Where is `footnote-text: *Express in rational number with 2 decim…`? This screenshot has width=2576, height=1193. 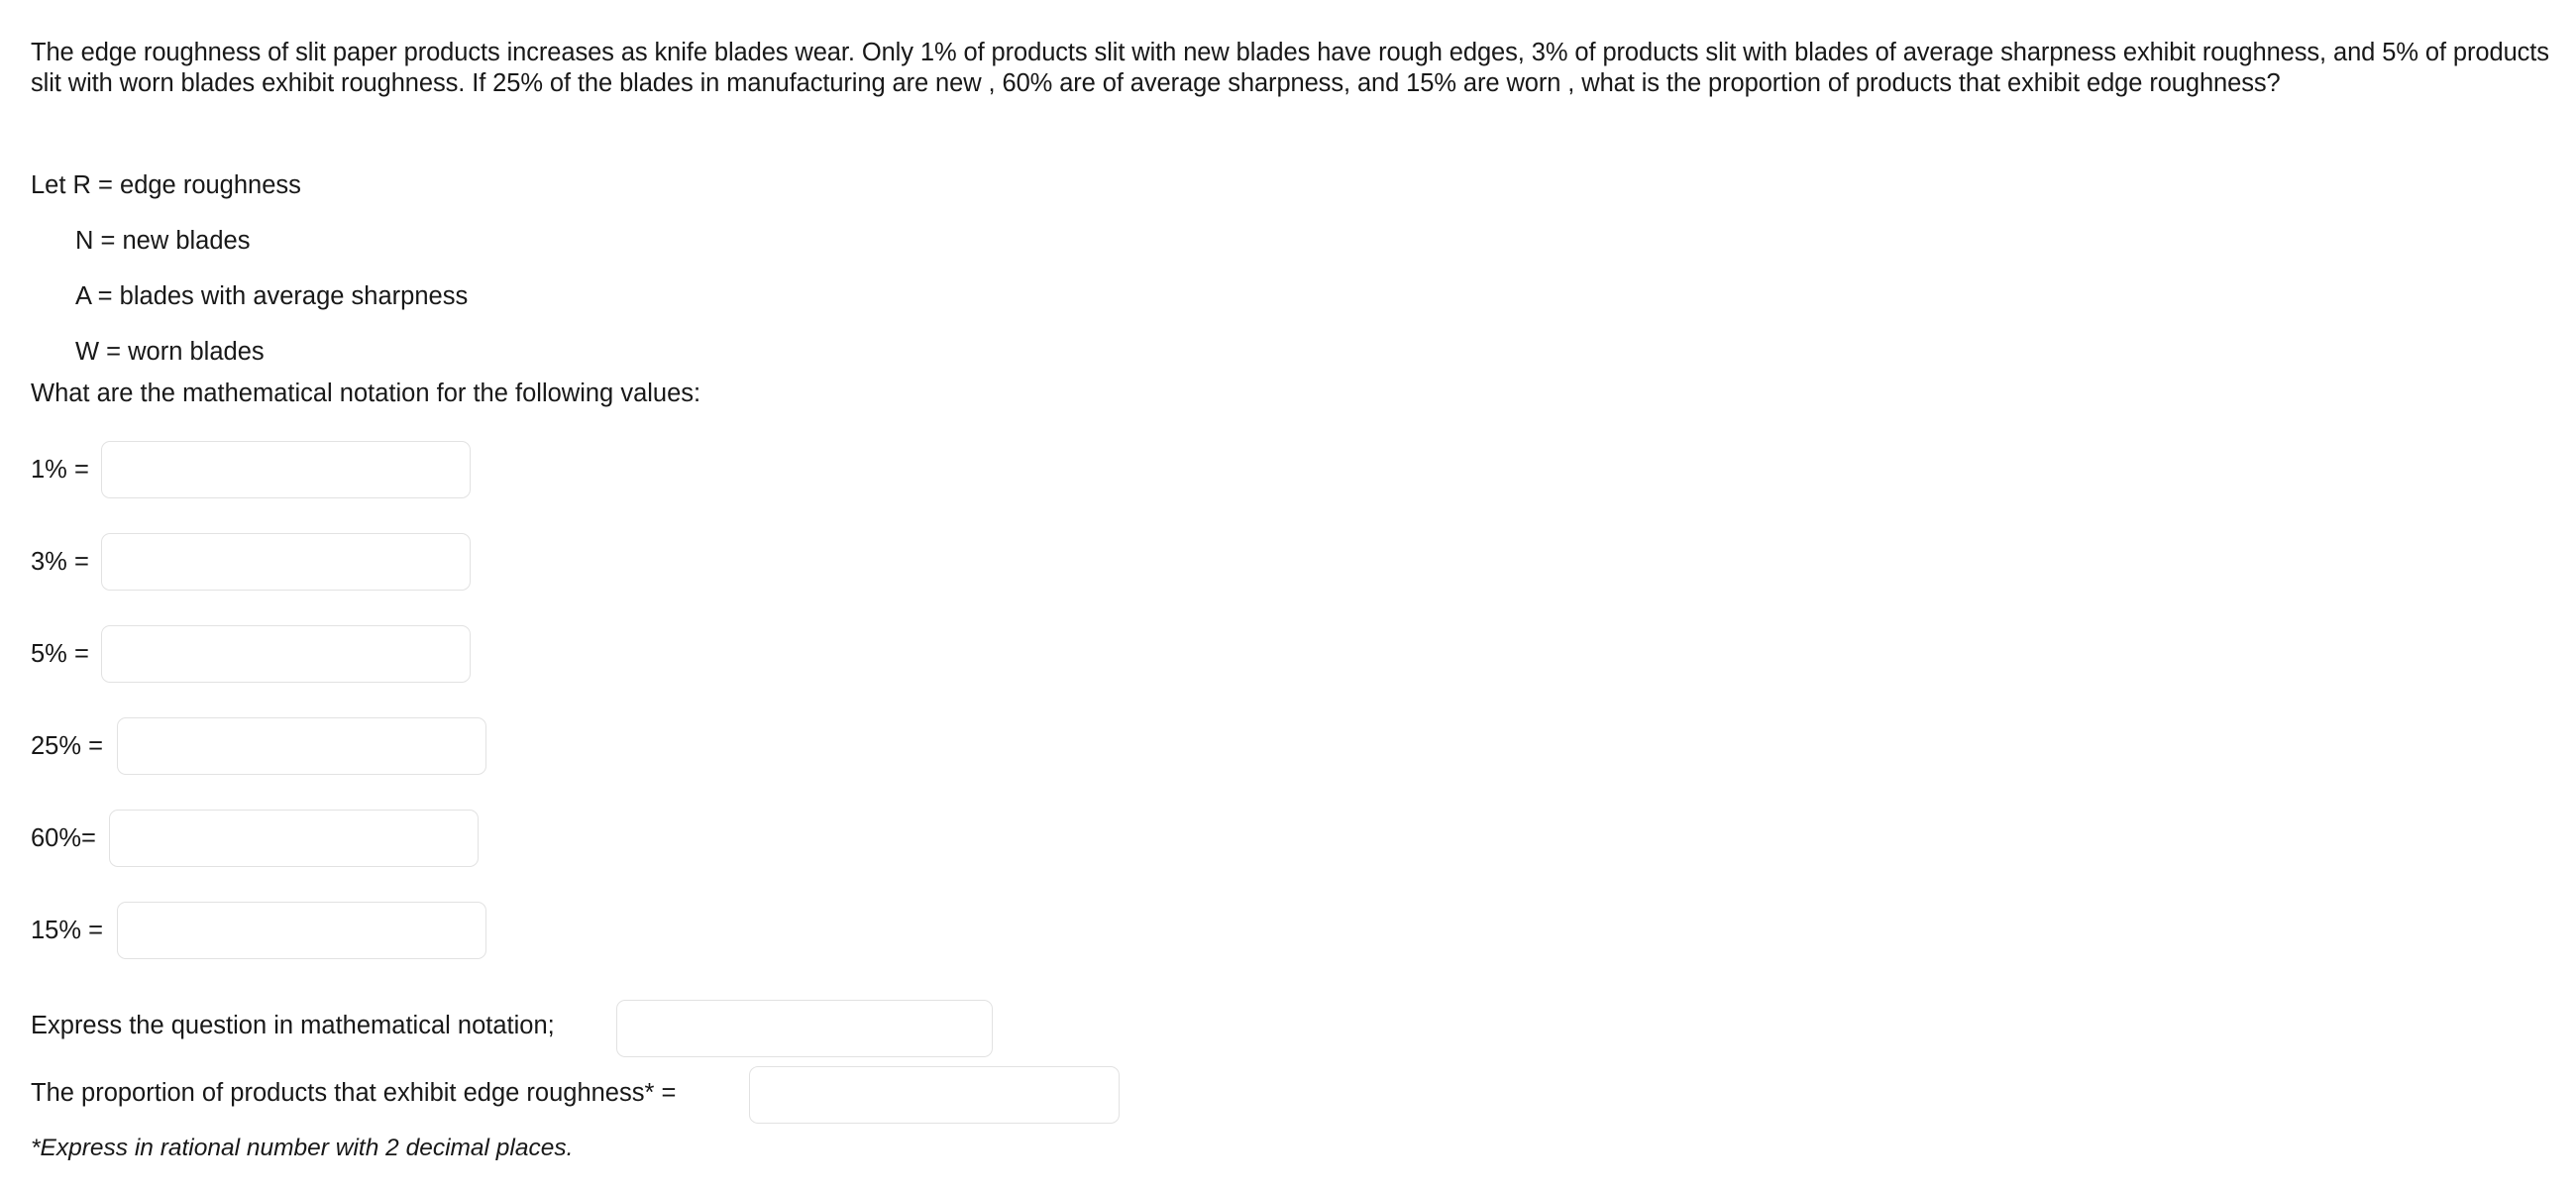
footnote-text: *Express in rational number with 2 decim… is located at coordinates (302, 1148).